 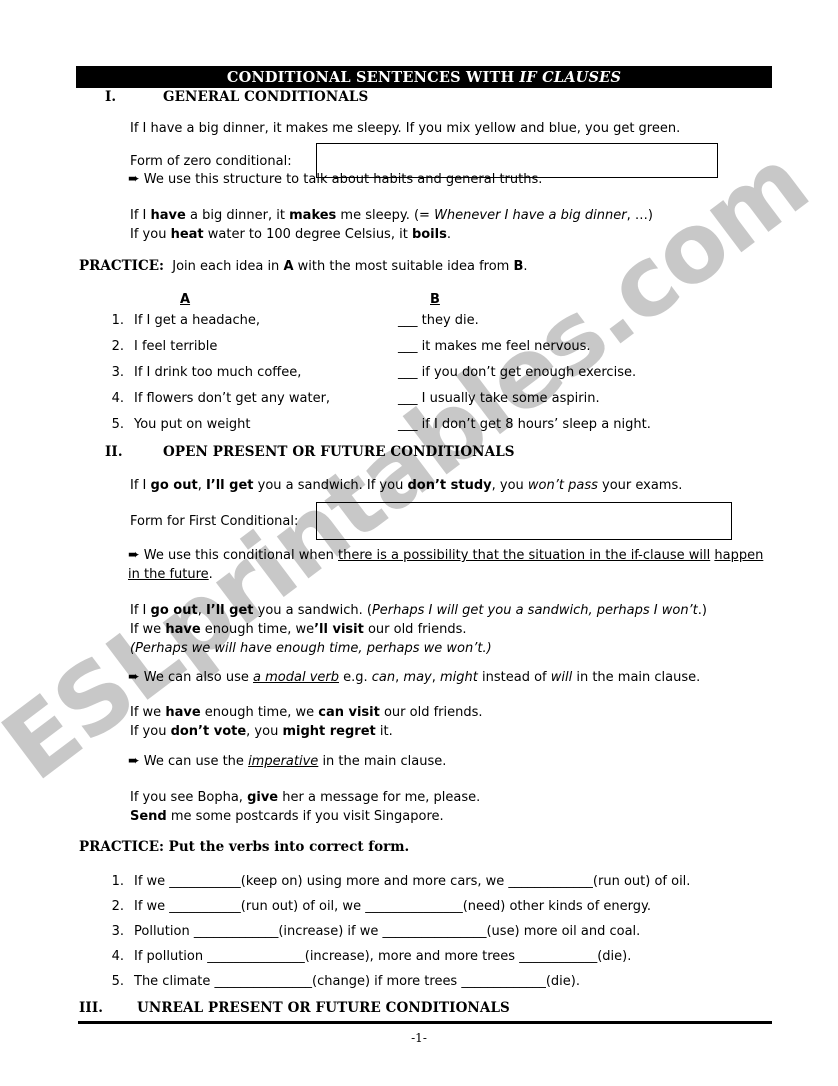 What do you see at coordinates (561, 677) in the screenshot?
I see `rule-two-italic-will: will` at bounding box center [561, 677].